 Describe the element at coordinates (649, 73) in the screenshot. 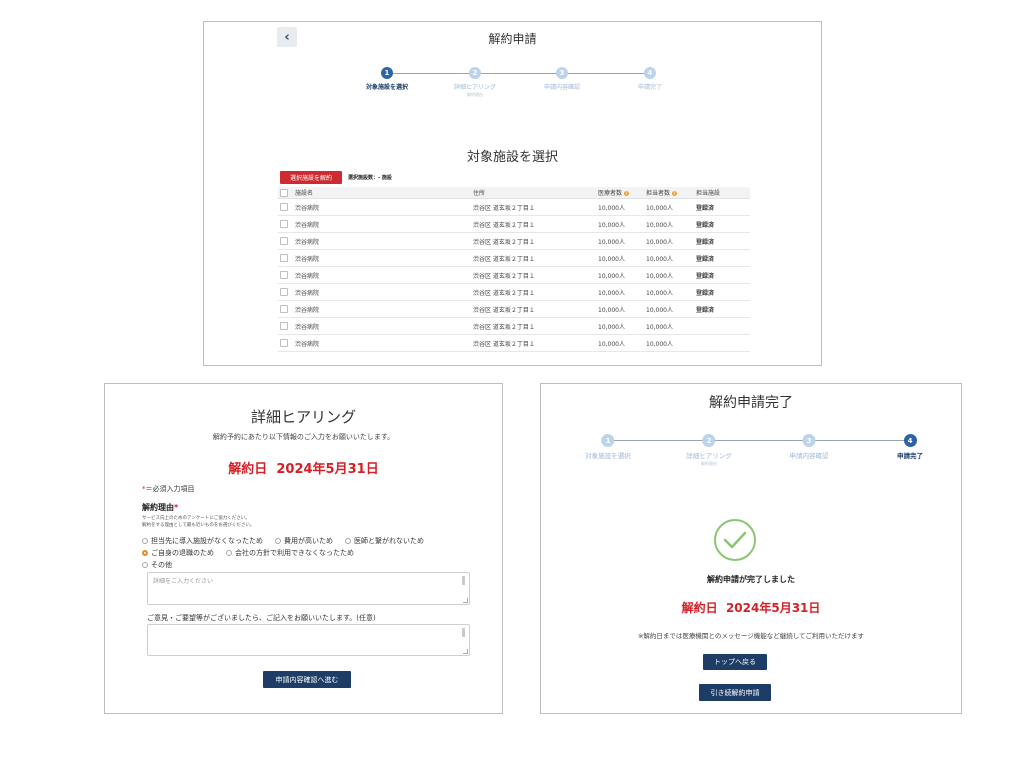

I see `step-number: 4` at that location.